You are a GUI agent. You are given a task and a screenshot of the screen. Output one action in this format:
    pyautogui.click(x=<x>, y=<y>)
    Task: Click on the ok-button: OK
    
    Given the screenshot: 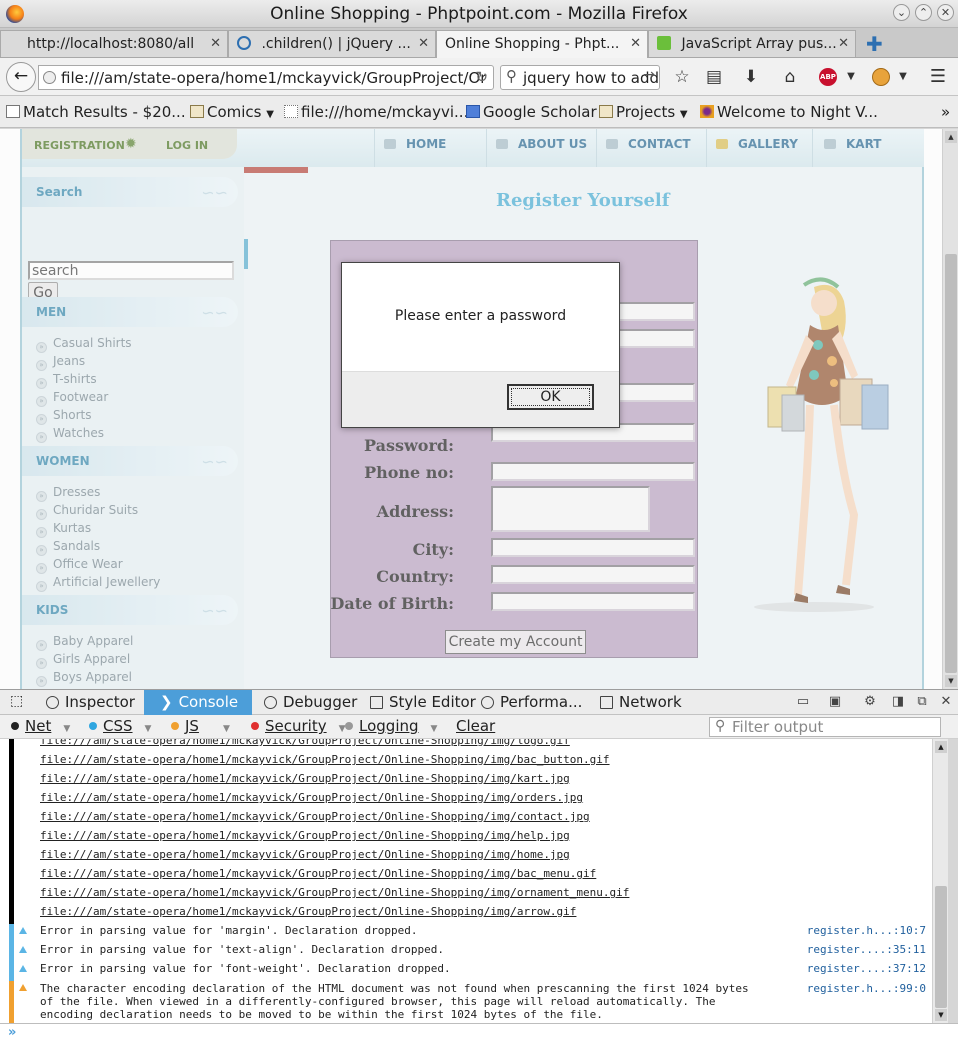 What is the action you would take?
    pyautogui.click(x=550, y=397)
    